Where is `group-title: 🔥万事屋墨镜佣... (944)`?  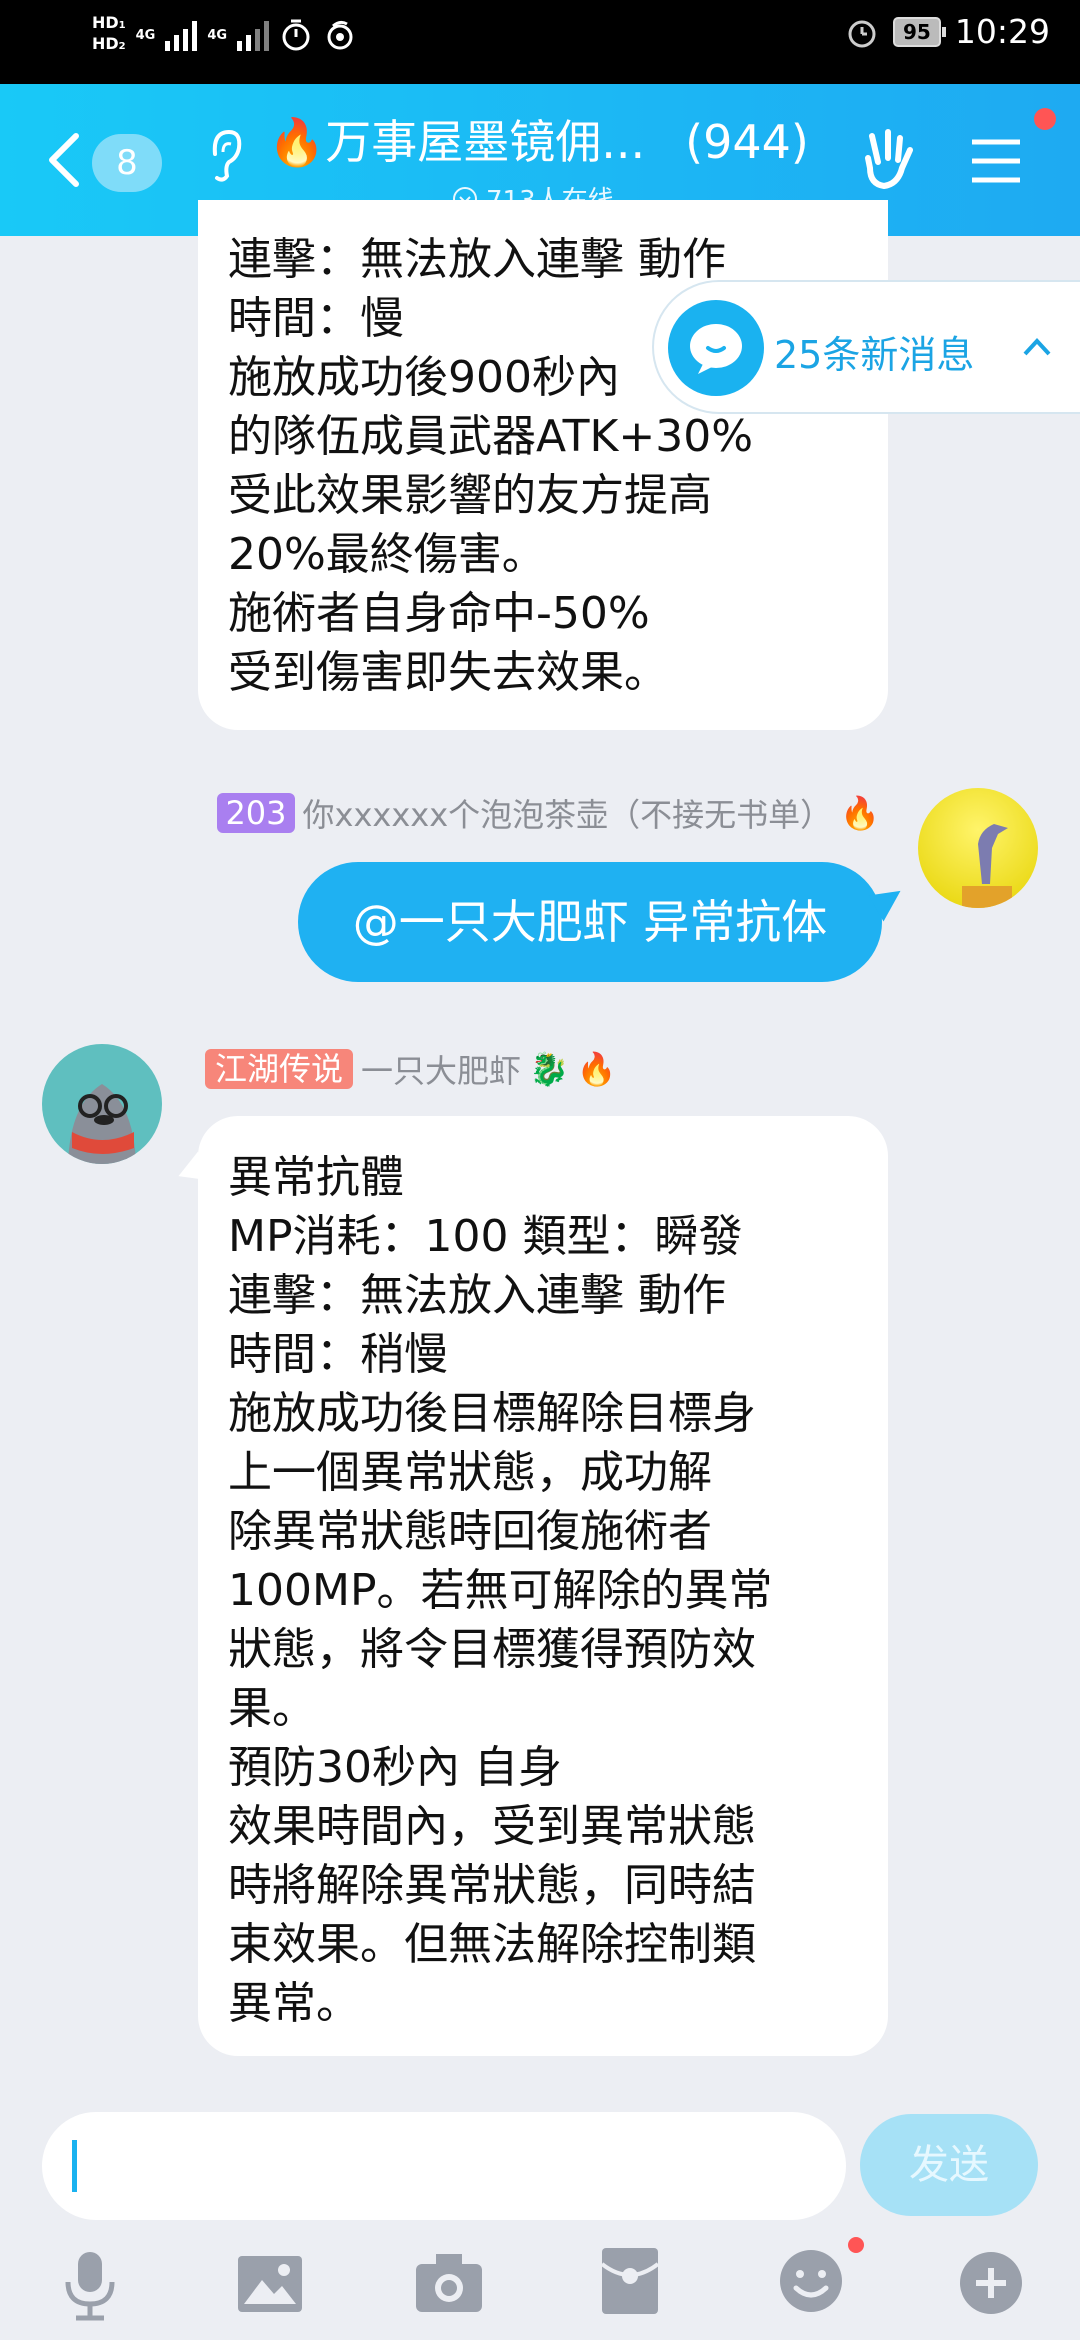
group-title: 🔥万事屋墨镜佣... (944) is located at coordinates (538, 139).